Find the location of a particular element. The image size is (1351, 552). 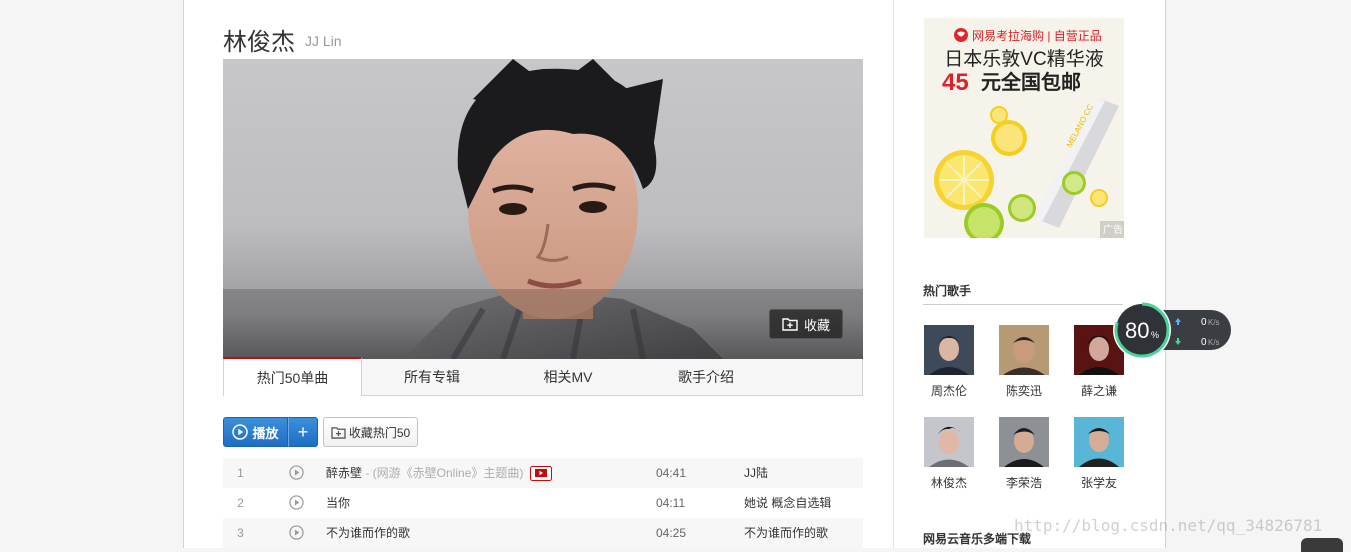

singer-item: 周杰伦 is located at coordinates (949, 362).